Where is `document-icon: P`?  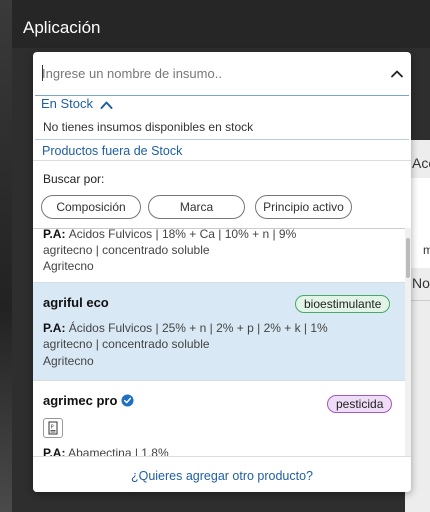 document-icon: P is located at coordinates (53, 428).